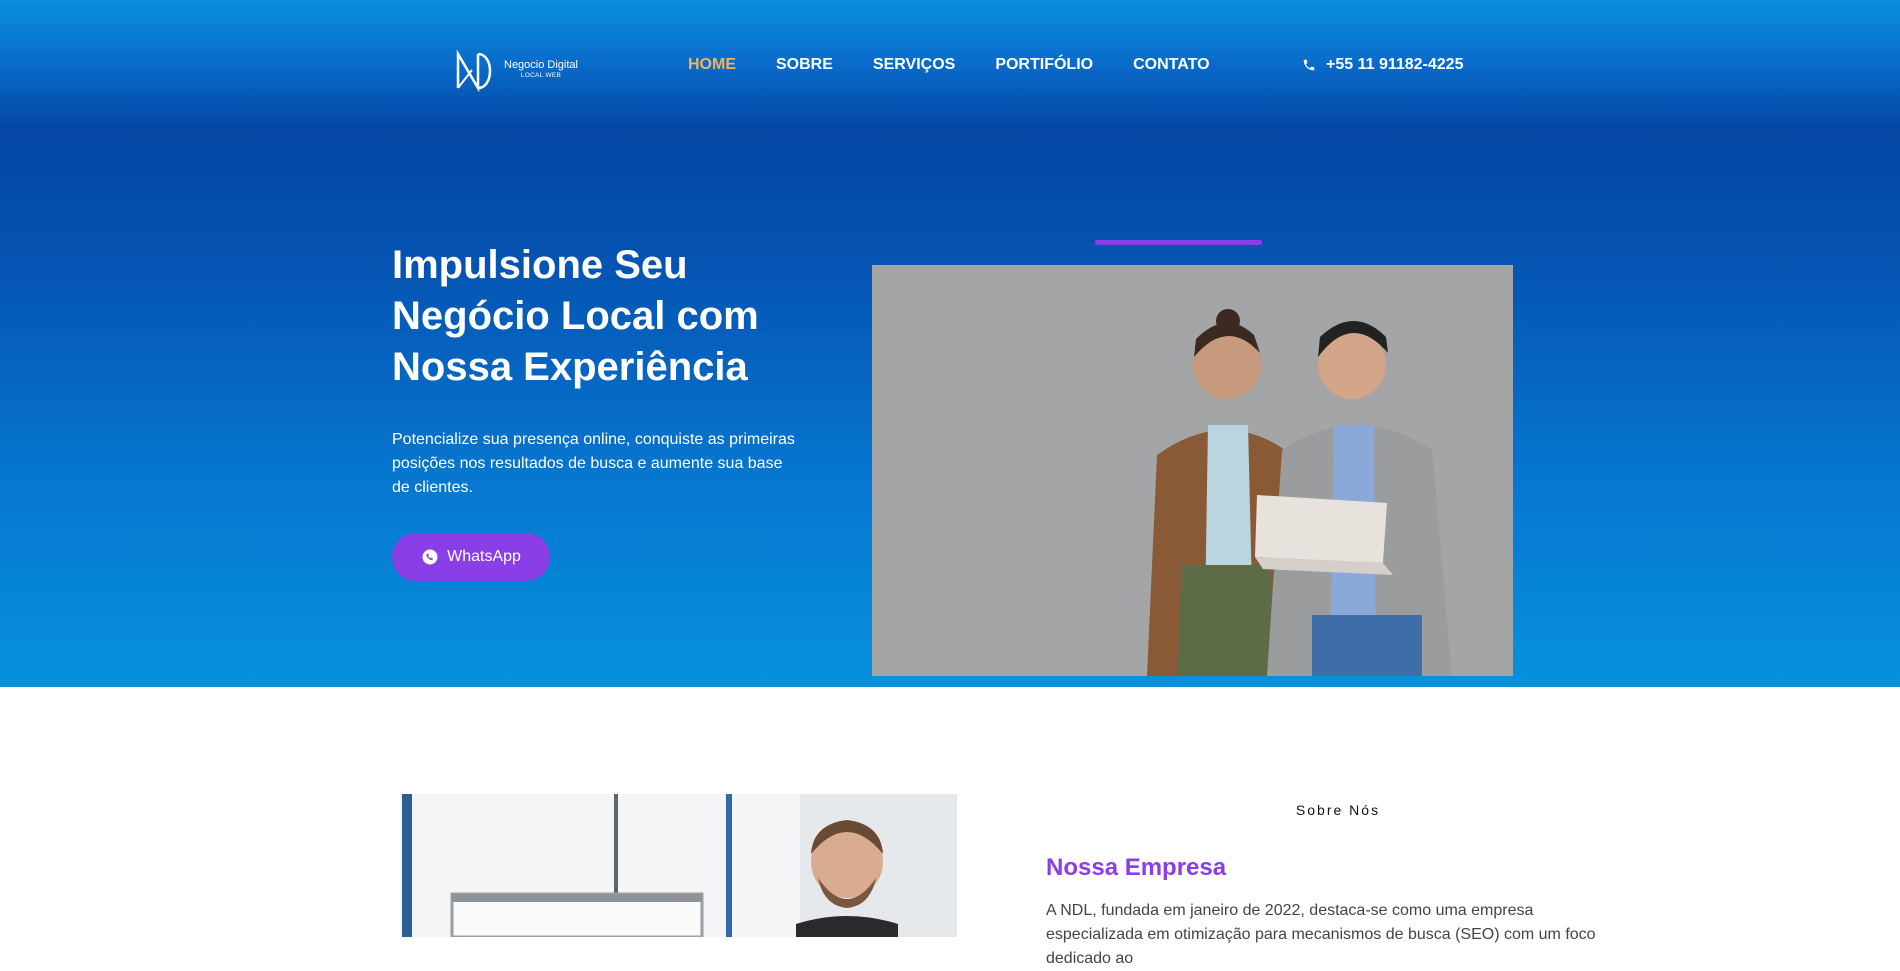 The image size is (1900, 971). Describe the element at coordinates (1178, 242) in the screenshot. I see `accent-bar` at that location.